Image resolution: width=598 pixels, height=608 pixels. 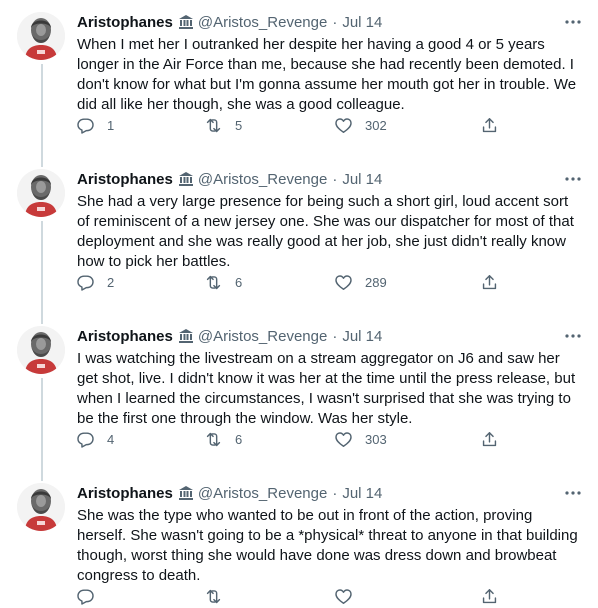 I want to click on like-button: 303, so click(x=360, y=439).